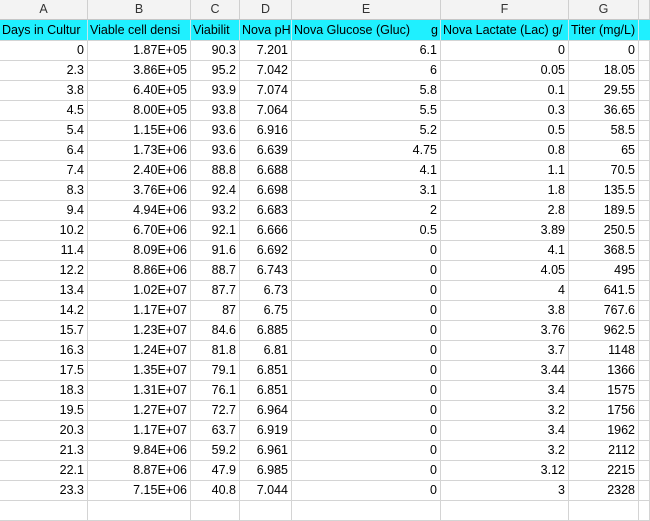  I want to click on cell-nova-lactate: 4.05, so click(505, 270).